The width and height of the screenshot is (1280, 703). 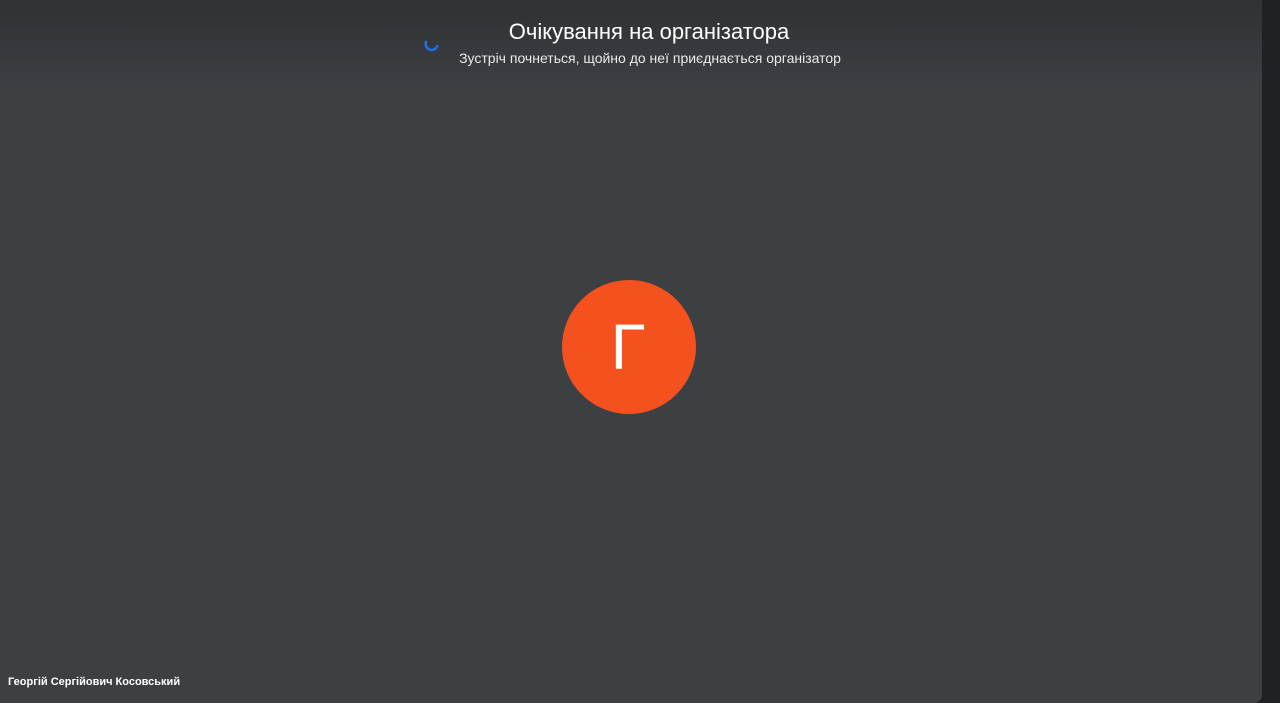 I want to click on avatar-initial: Г, so click(x=628, y=347).